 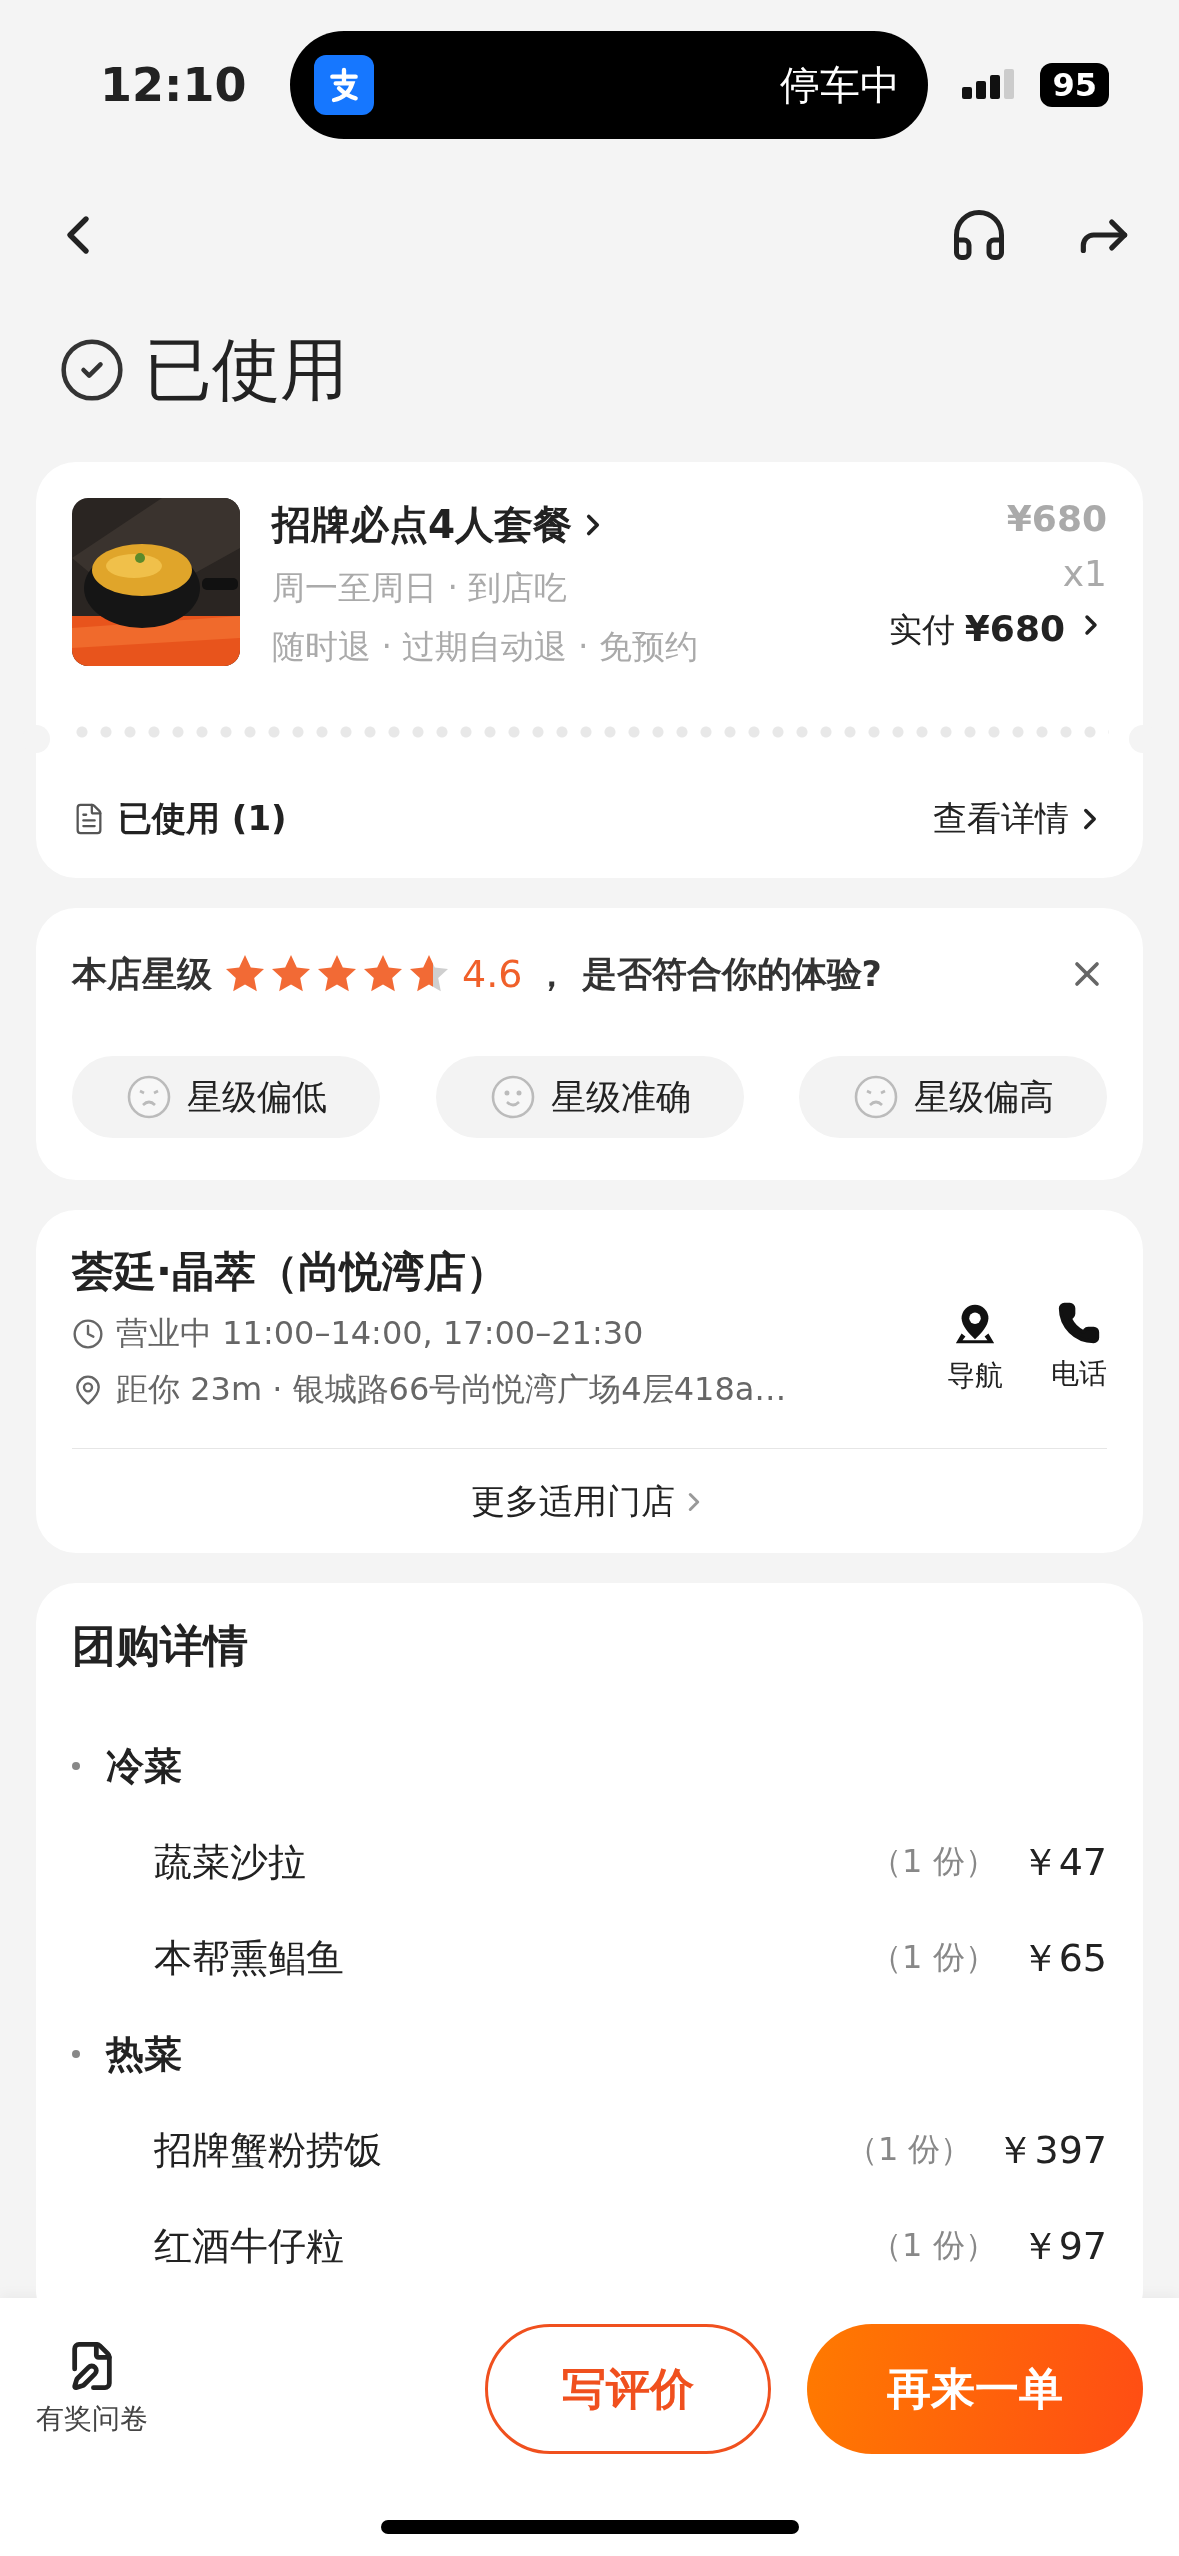 I want to click on business-hours: 营业中 11:00–14:00, 17:00–21:30, so click(x=380, y=1333).